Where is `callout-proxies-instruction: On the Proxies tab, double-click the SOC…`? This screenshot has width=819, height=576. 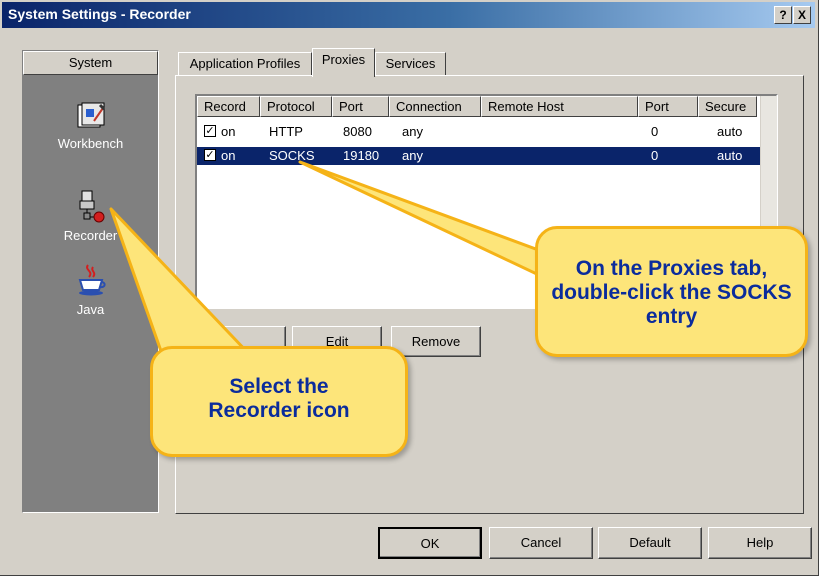
callout-proxies-instruction: On the Proxies tab, double-click the SOC… is located at coordinates (671, 291).